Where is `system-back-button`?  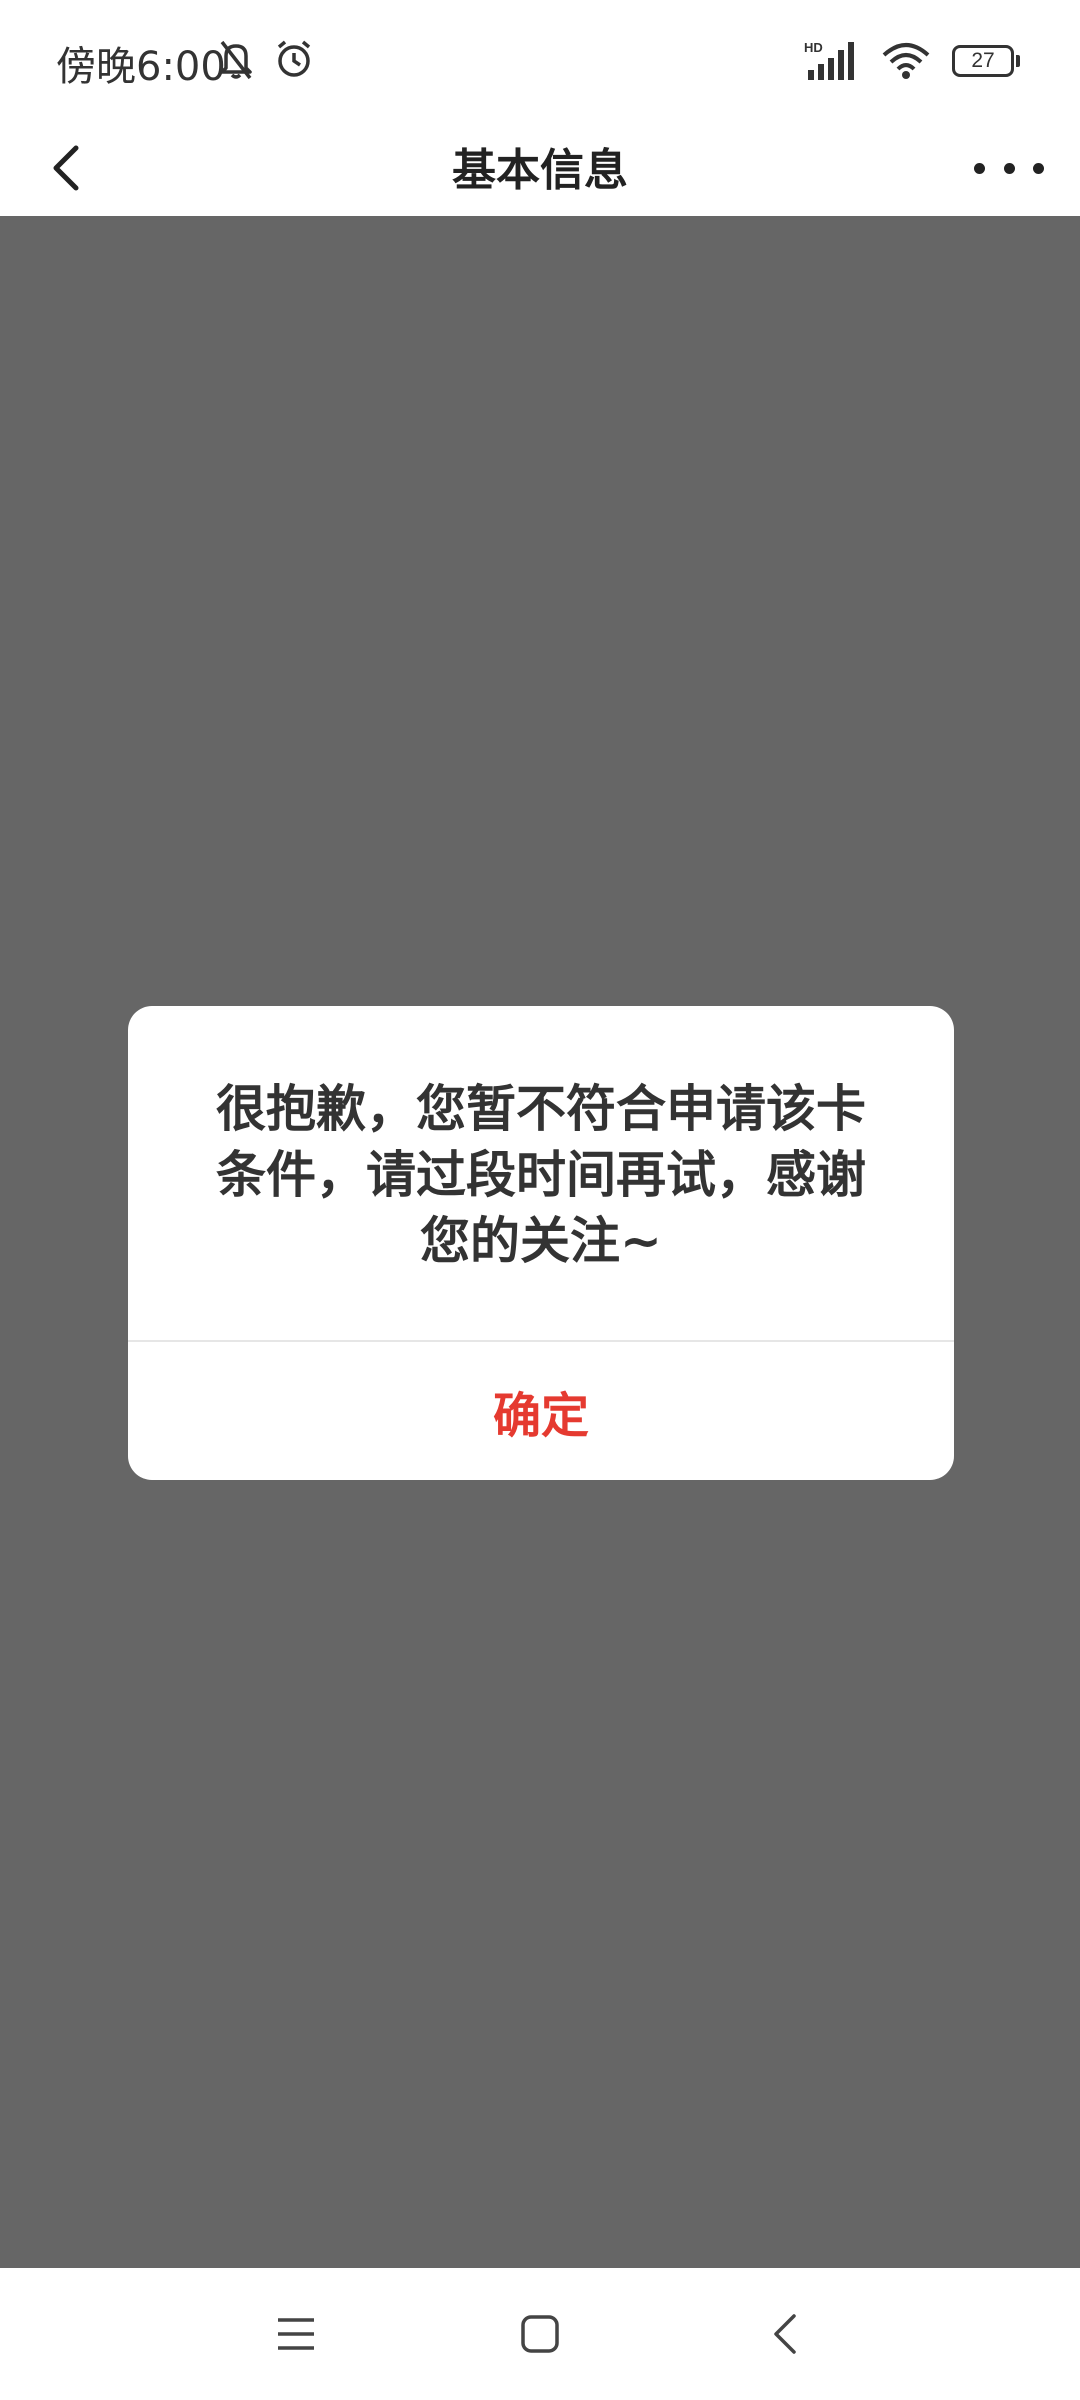
system-back-button is located at coordinates (785, 2334).